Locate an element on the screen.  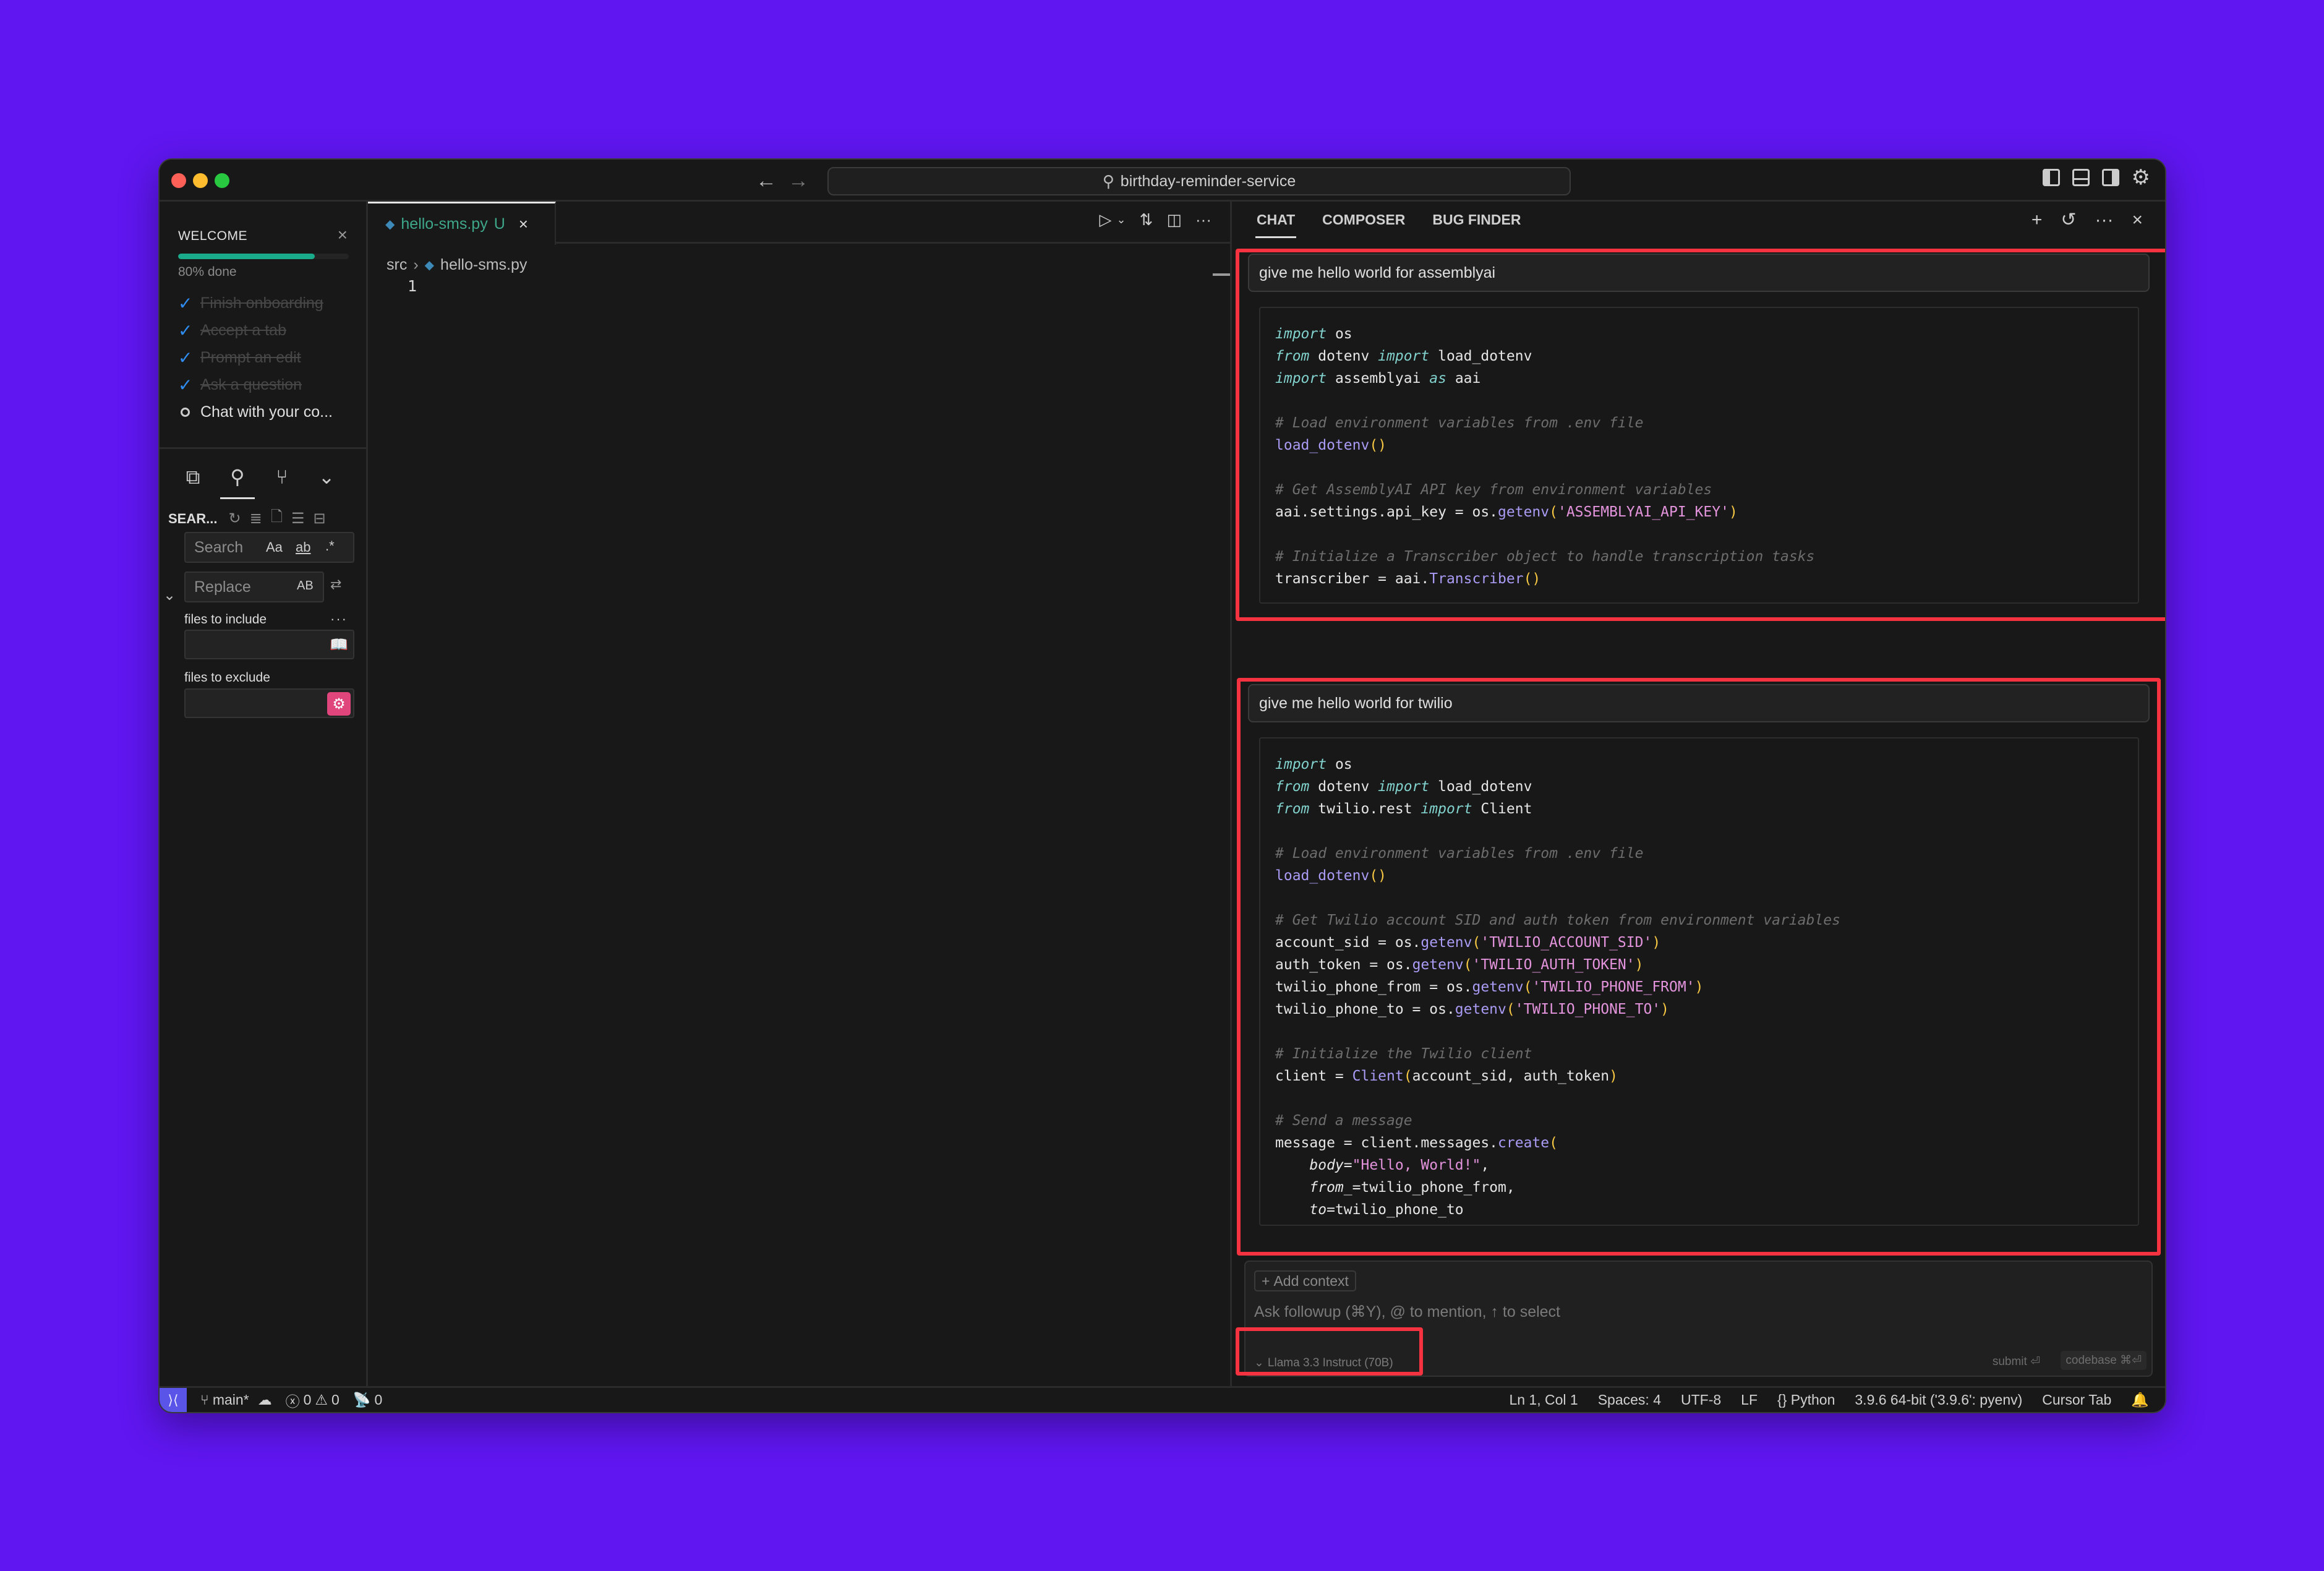
onboarding-step: ✓ Finish onboarding is located at coordinates (255, 303).